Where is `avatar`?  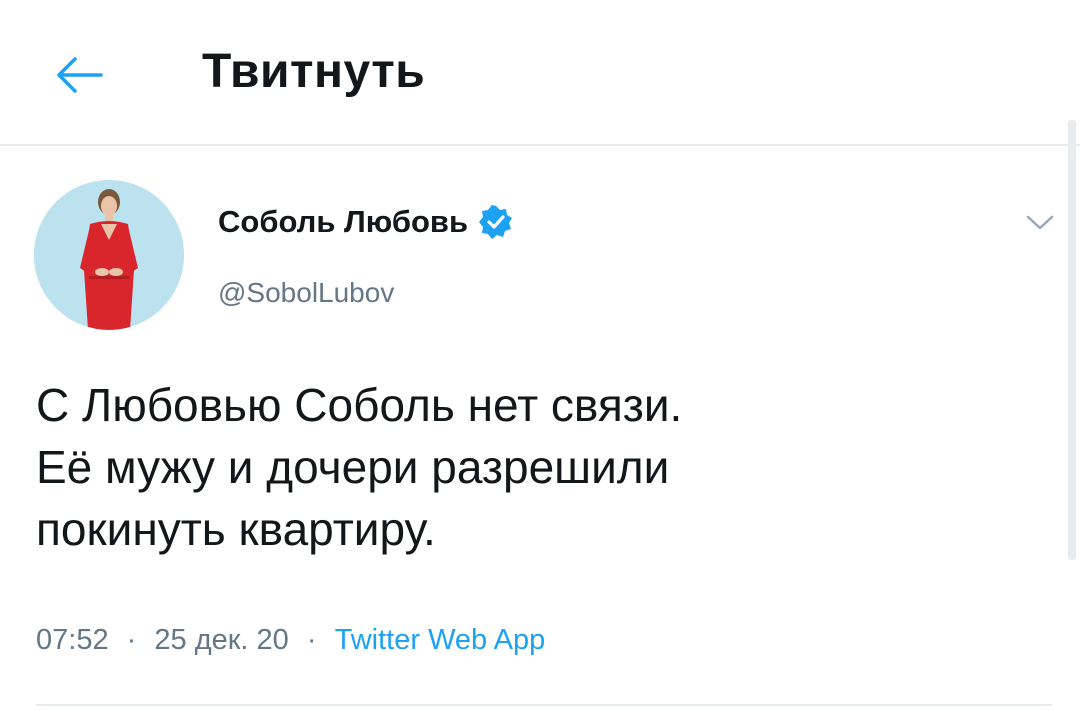
avatar is located at coordinates (109, 255).